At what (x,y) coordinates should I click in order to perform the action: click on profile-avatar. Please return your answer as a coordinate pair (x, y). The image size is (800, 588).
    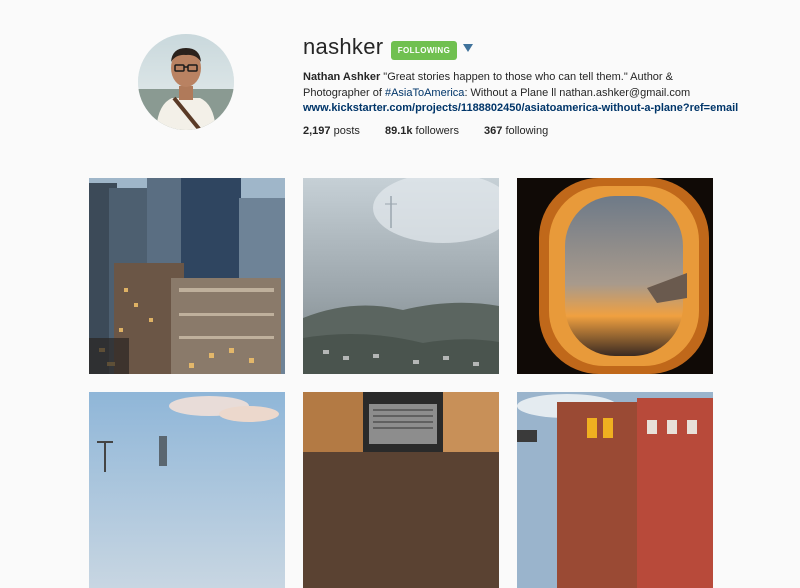
    Looking at the image, I should click on (186, 82).